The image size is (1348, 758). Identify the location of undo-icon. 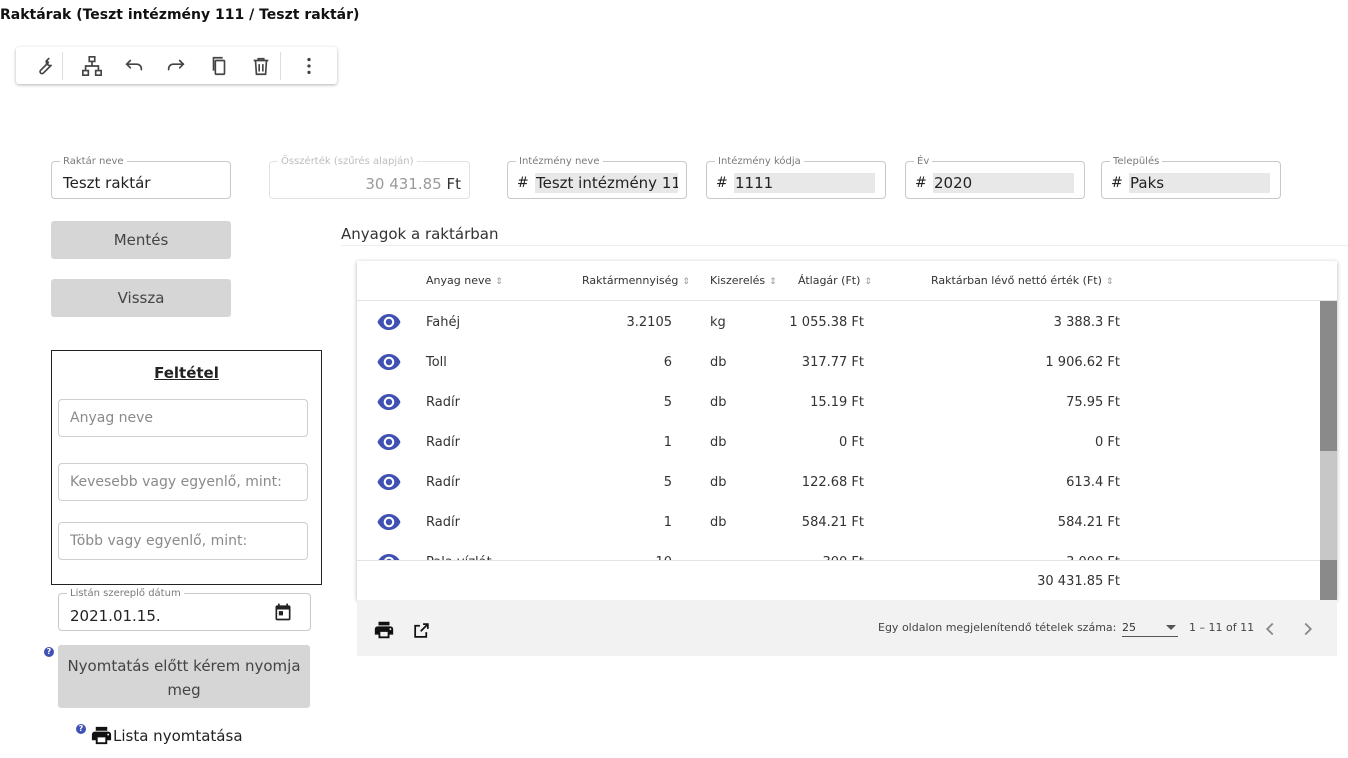
(134, 64).